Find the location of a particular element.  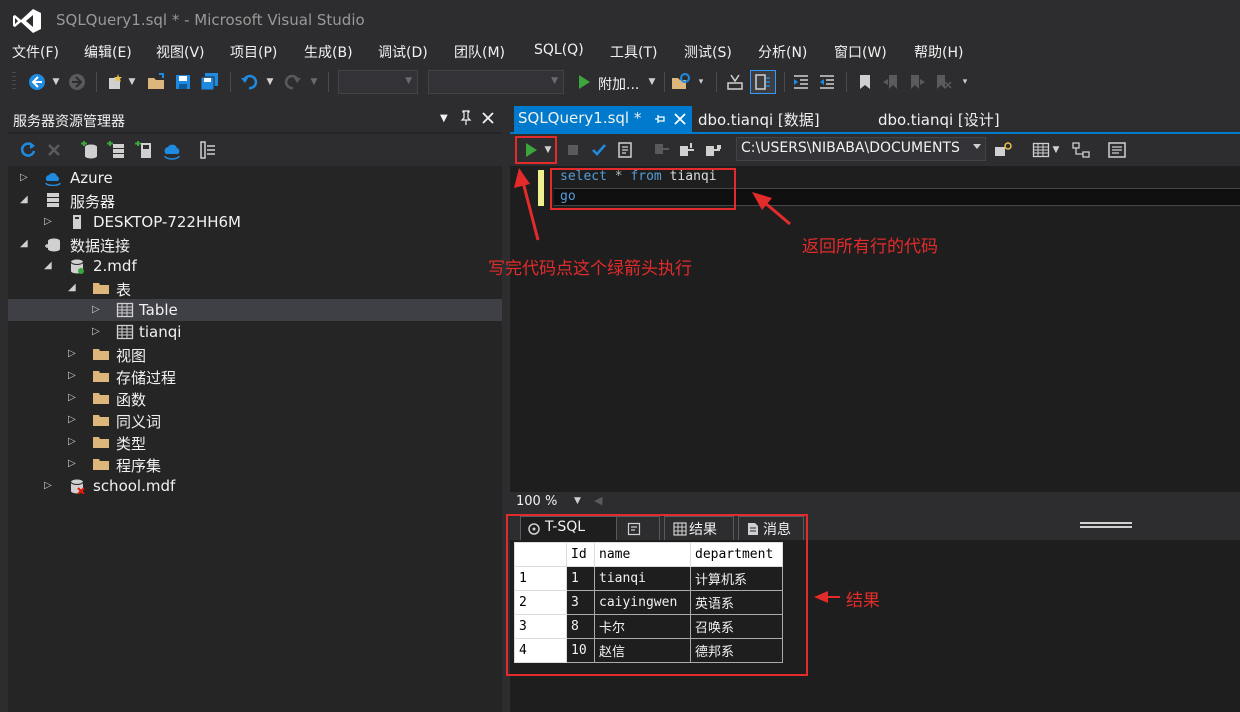

bookmark-icon is located at coordinates (865, 82).